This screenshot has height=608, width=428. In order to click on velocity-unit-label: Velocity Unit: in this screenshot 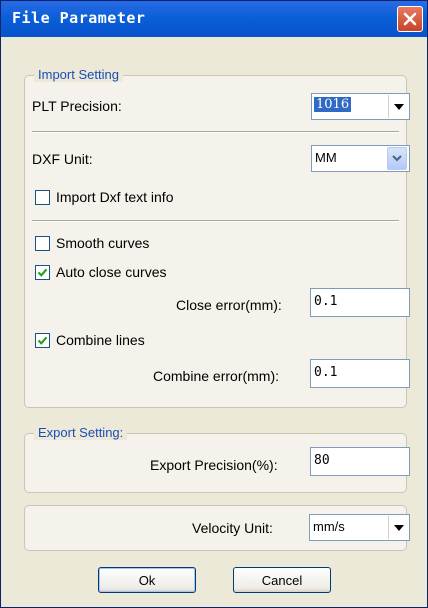, I will do `click(232, 528)`.